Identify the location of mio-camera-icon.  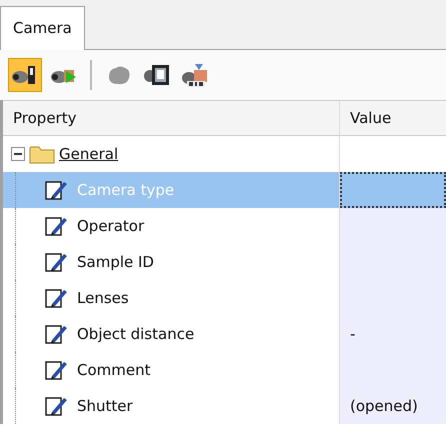
(195, 75).